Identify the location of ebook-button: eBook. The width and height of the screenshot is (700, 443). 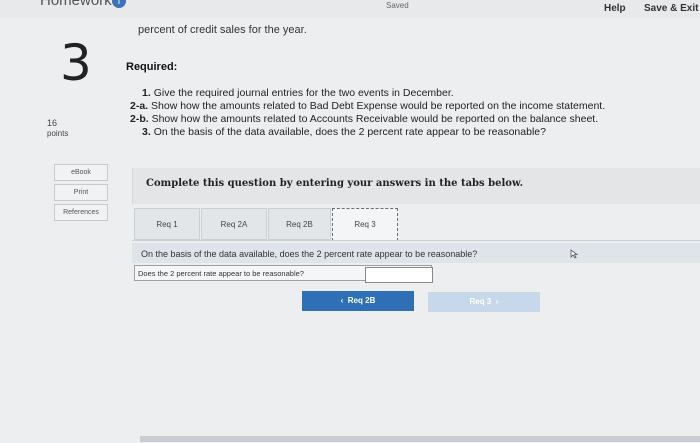
(81, 172).